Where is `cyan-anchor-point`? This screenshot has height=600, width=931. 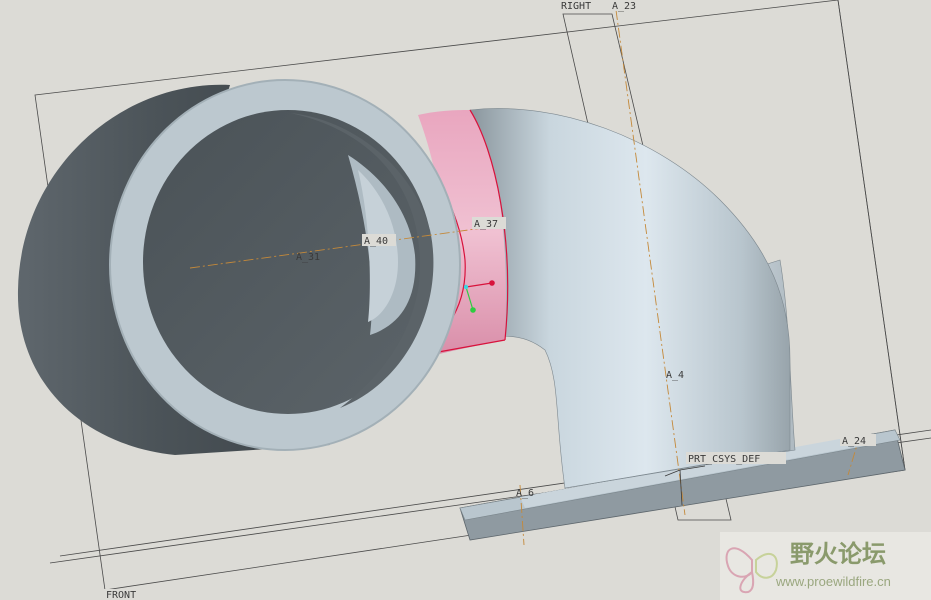
cyan-anchor-point is located at coordinates (466, 287).